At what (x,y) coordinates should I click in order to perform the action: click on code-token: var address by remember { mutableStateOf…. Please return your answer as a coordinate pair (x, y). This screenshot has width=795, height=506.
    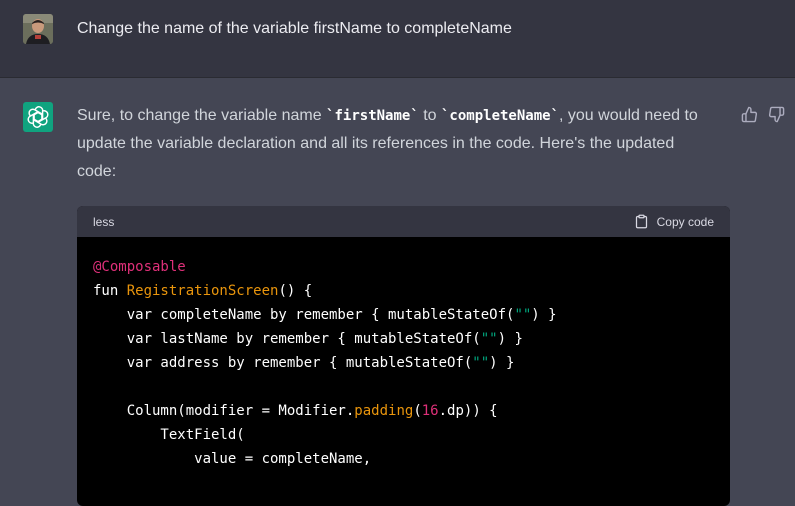
    Looking at the image, I should click on (283, 363).